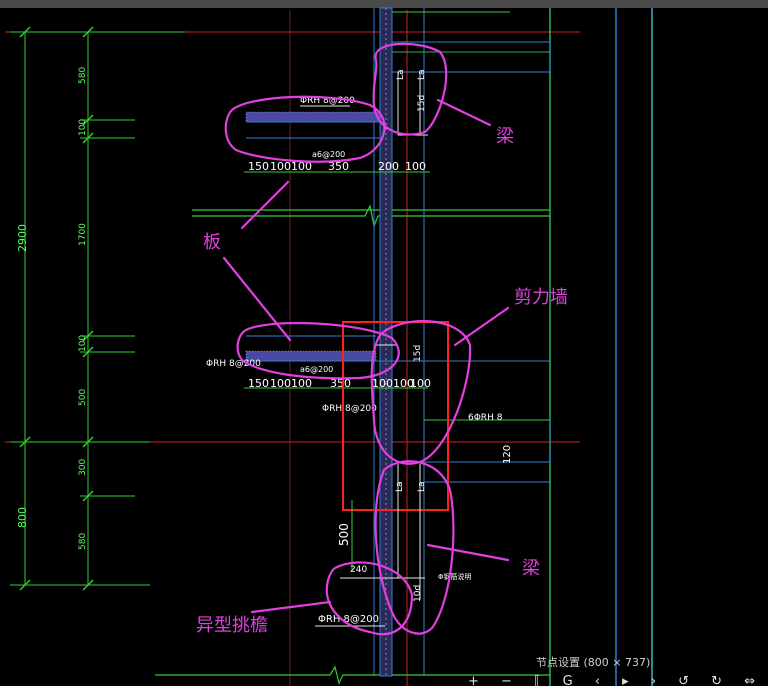 This screenshot has height=686, width=768. I want to click on dim-seg-100-a: 100, so click(83, 127).